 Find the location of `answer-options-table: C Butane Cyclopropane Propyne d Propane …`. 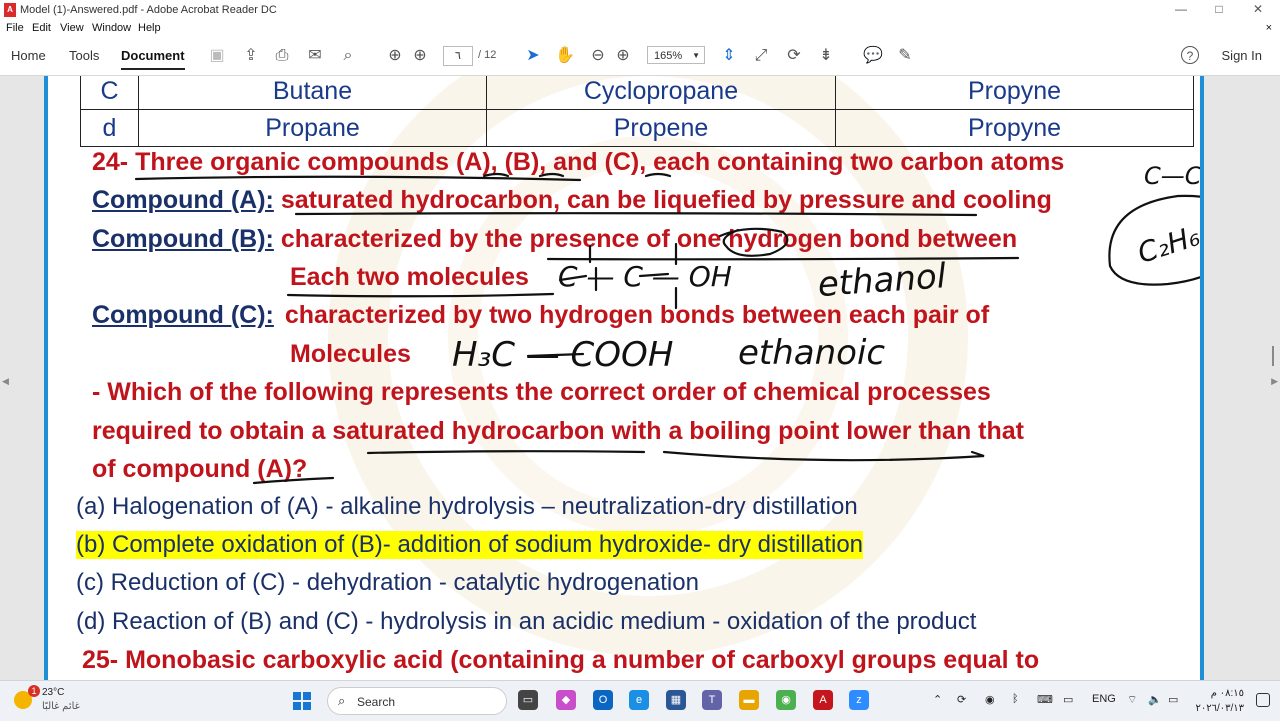

answer-options-table: C Butane Cyclopropane Propyne d Propane … is located at coordinates (637, 111).